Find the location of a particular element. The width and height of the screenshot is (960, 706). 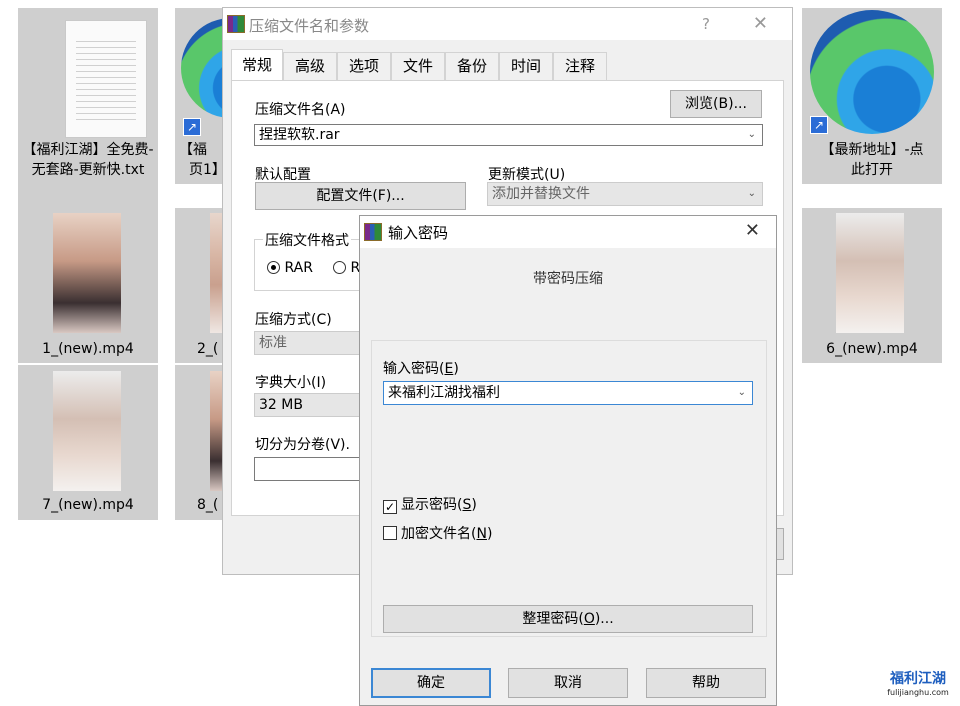

desktop-item-shortcut-home: ↗ 【福 页1】 is located at coordinates (199, 96).